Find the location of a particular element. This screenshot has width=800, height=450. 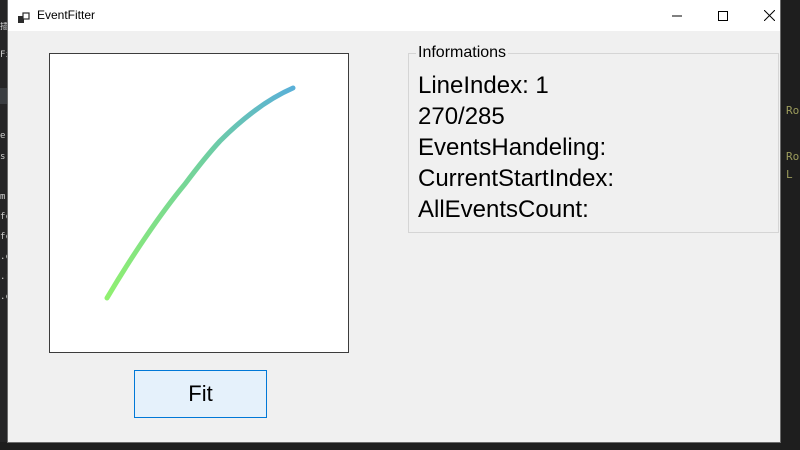

fit-button: Fit is located at coordinates (200, 394).